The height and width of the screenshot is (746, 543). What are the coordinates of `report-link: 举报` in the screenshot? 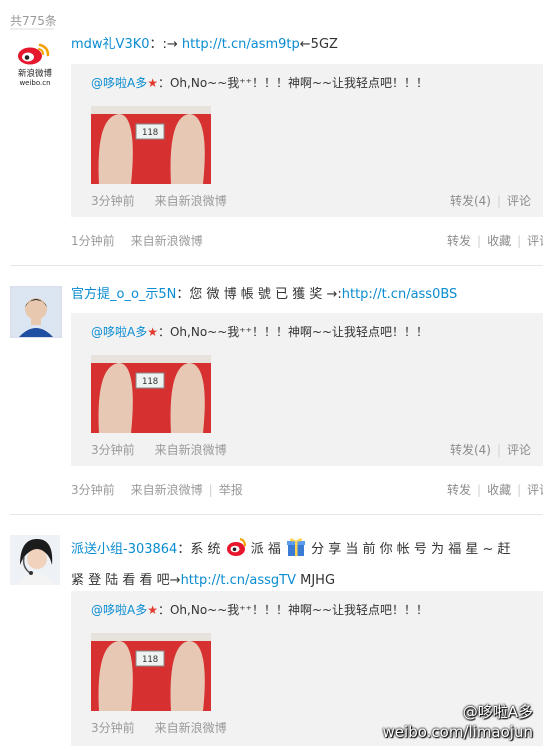 It's located at (231, 490).